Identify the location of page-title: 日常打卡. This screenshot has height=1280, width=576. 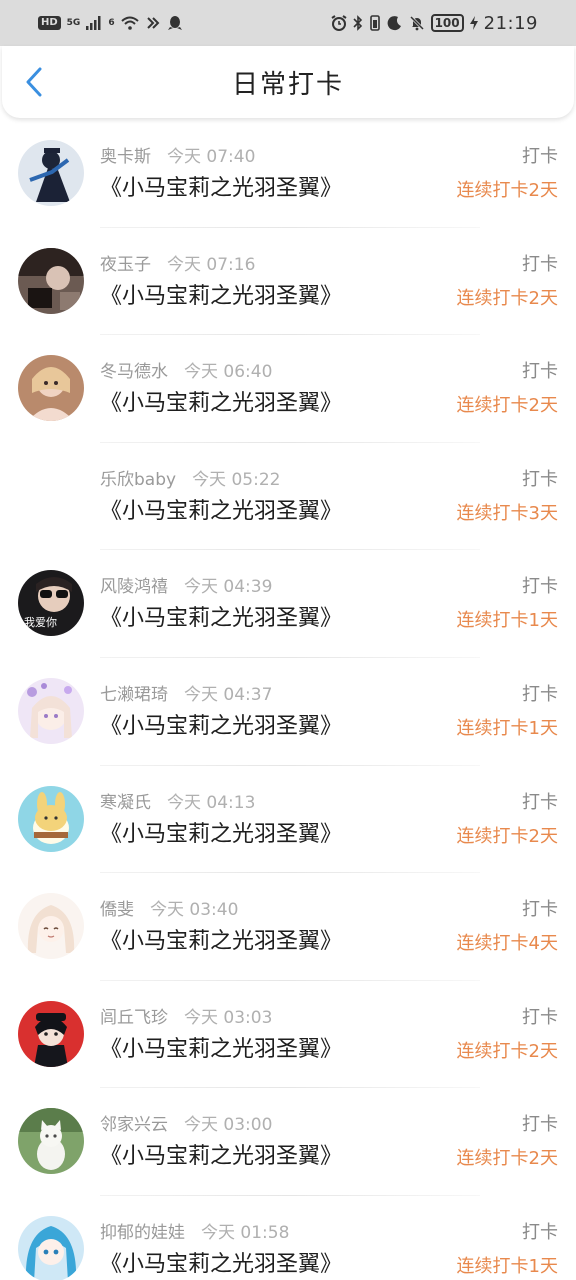
(287, 84).